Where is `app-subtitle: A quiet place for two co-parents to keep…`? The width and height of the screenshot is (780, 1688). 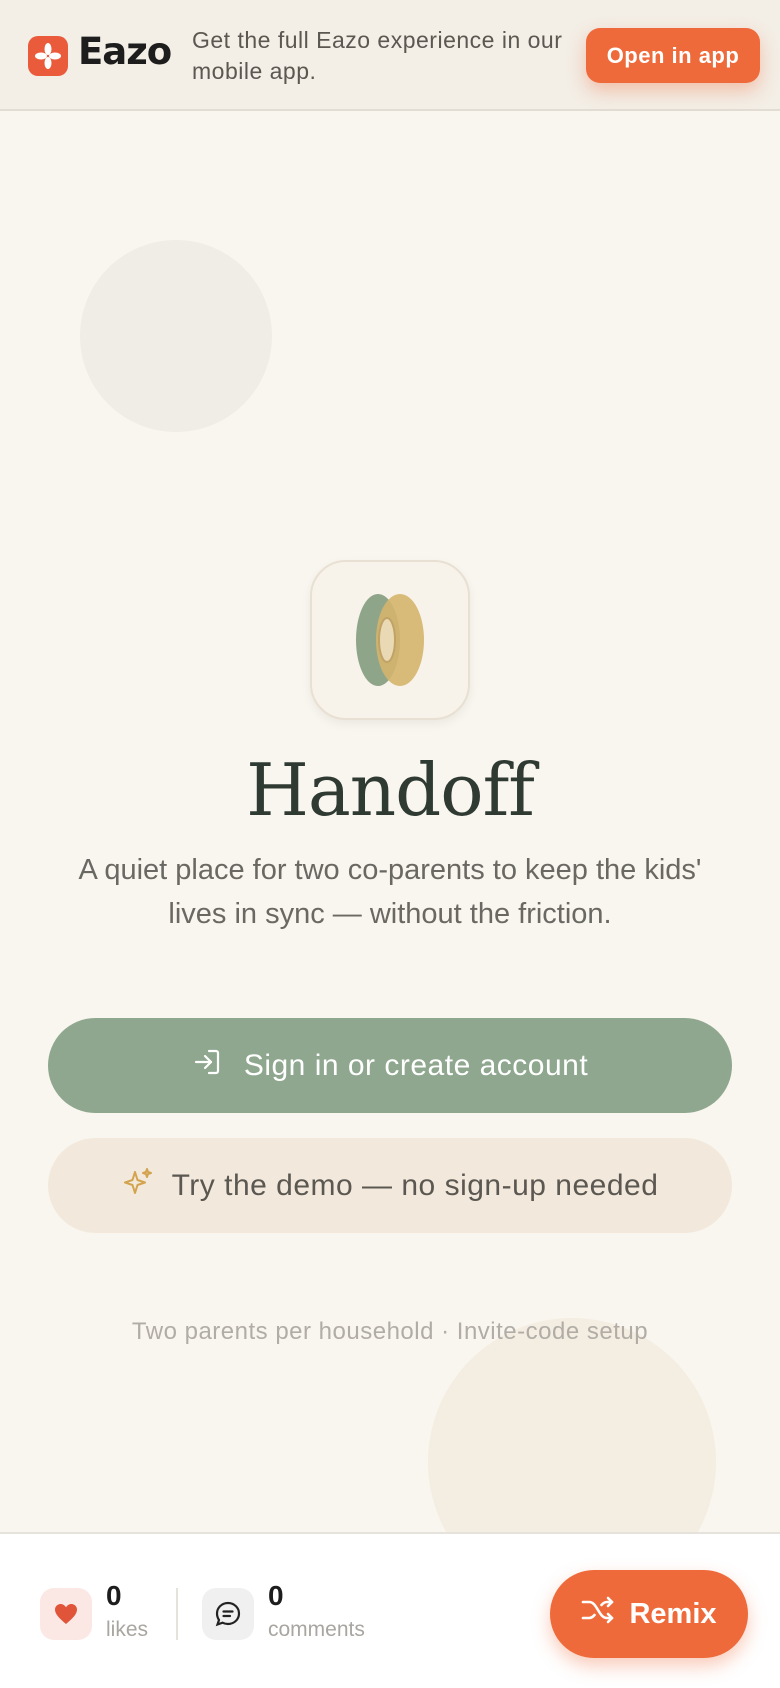 app-subtitle: A quiet place for two co-parents to keep… is located at coordinates (390, 892).